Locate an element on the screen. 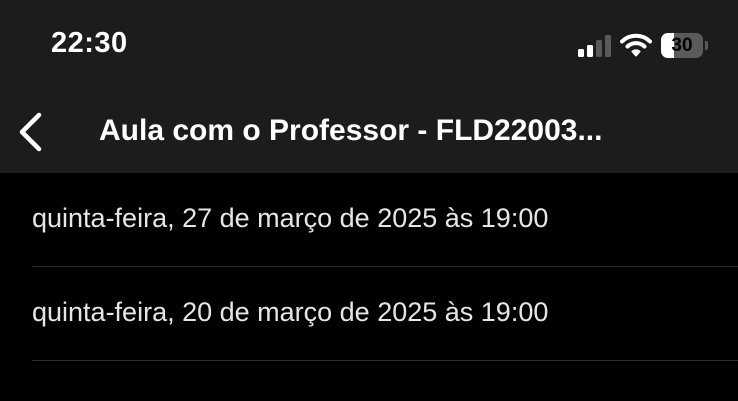 The width and height of the screenshot is (738, 401). battery-level: 30 is located at coordinates (682, 45).